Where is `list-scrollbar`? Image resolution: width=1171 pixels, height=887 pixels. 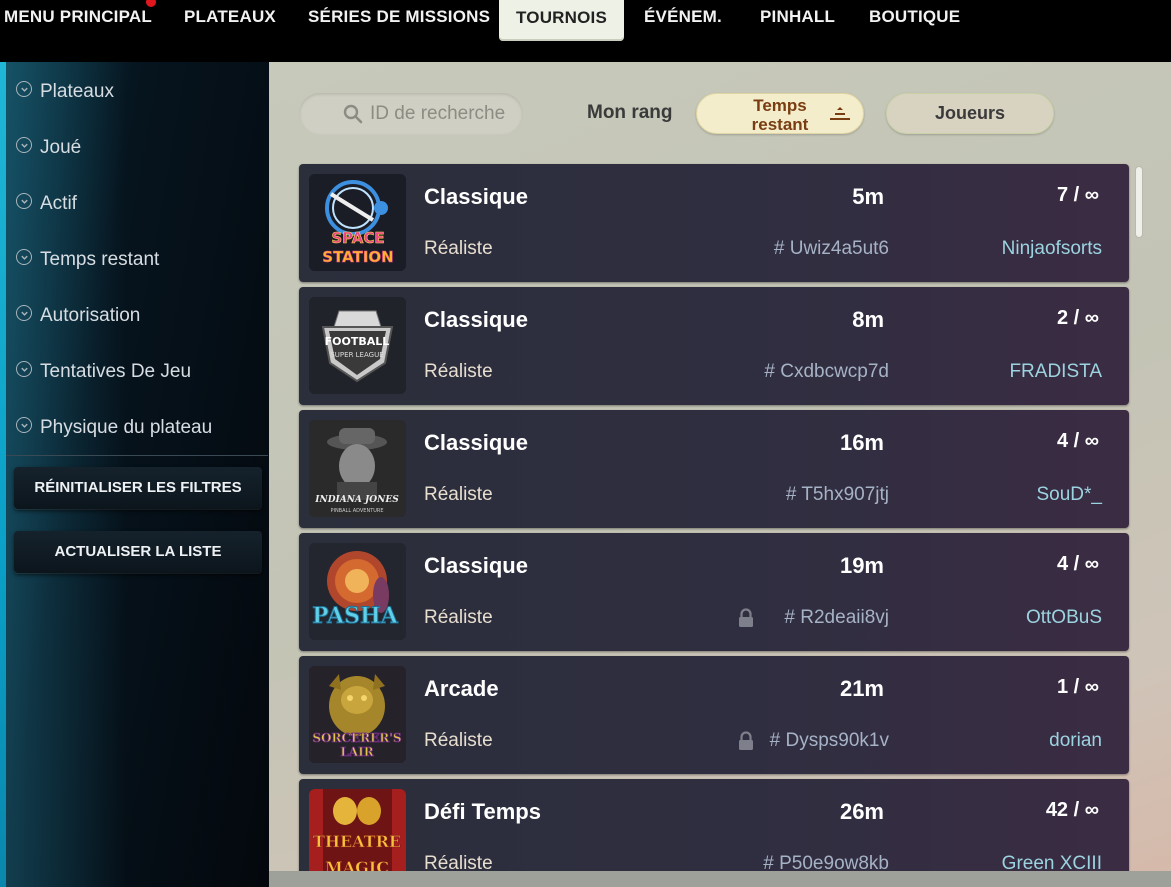
list-scrollbar is located at coordinates (1139, 202).